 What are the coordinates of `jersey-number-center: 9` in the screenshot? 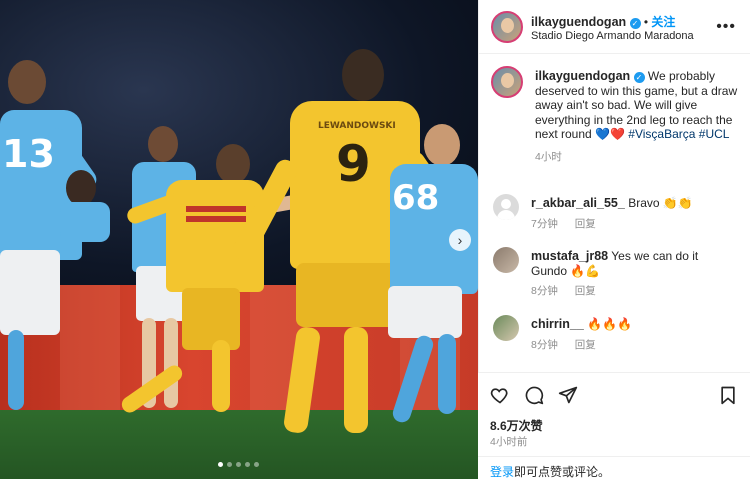 It's located at (353, 164).